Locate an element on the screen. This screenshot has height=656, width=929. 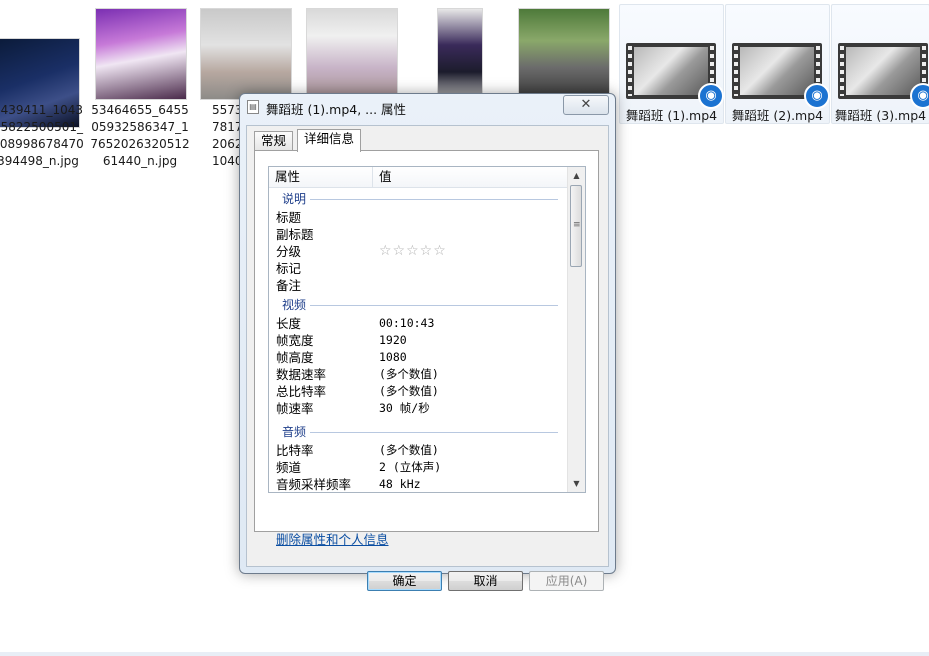
cancel-button: 取消 is located at coordinates (485, 581).